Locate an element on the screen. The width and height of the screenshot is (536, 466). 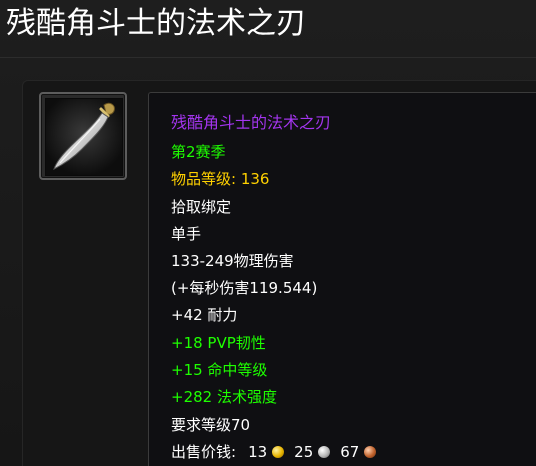
gold-coin-icon is located at coordinates (278, 452).